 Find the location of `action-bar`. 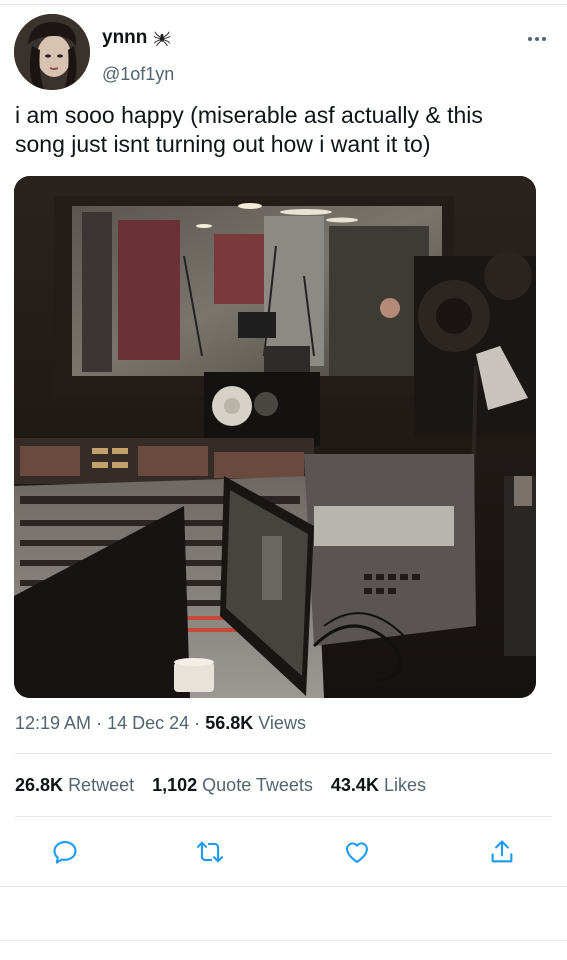

action-bar is located at coordinates (283, 852).